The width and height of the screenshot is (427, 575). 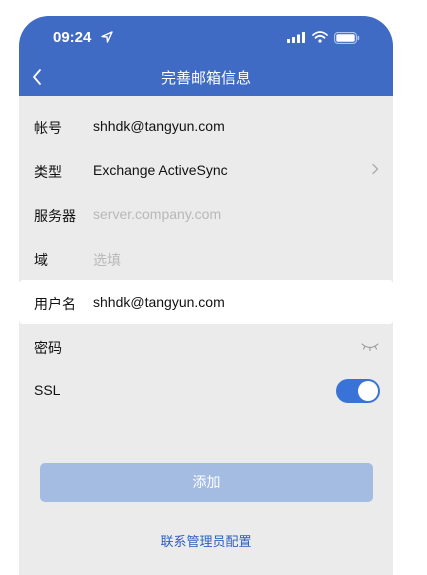 What do you see at coordinates (368, 391) in the screenshot?
I see `ssl-toggle-knob` at bounding box center [368, 391].